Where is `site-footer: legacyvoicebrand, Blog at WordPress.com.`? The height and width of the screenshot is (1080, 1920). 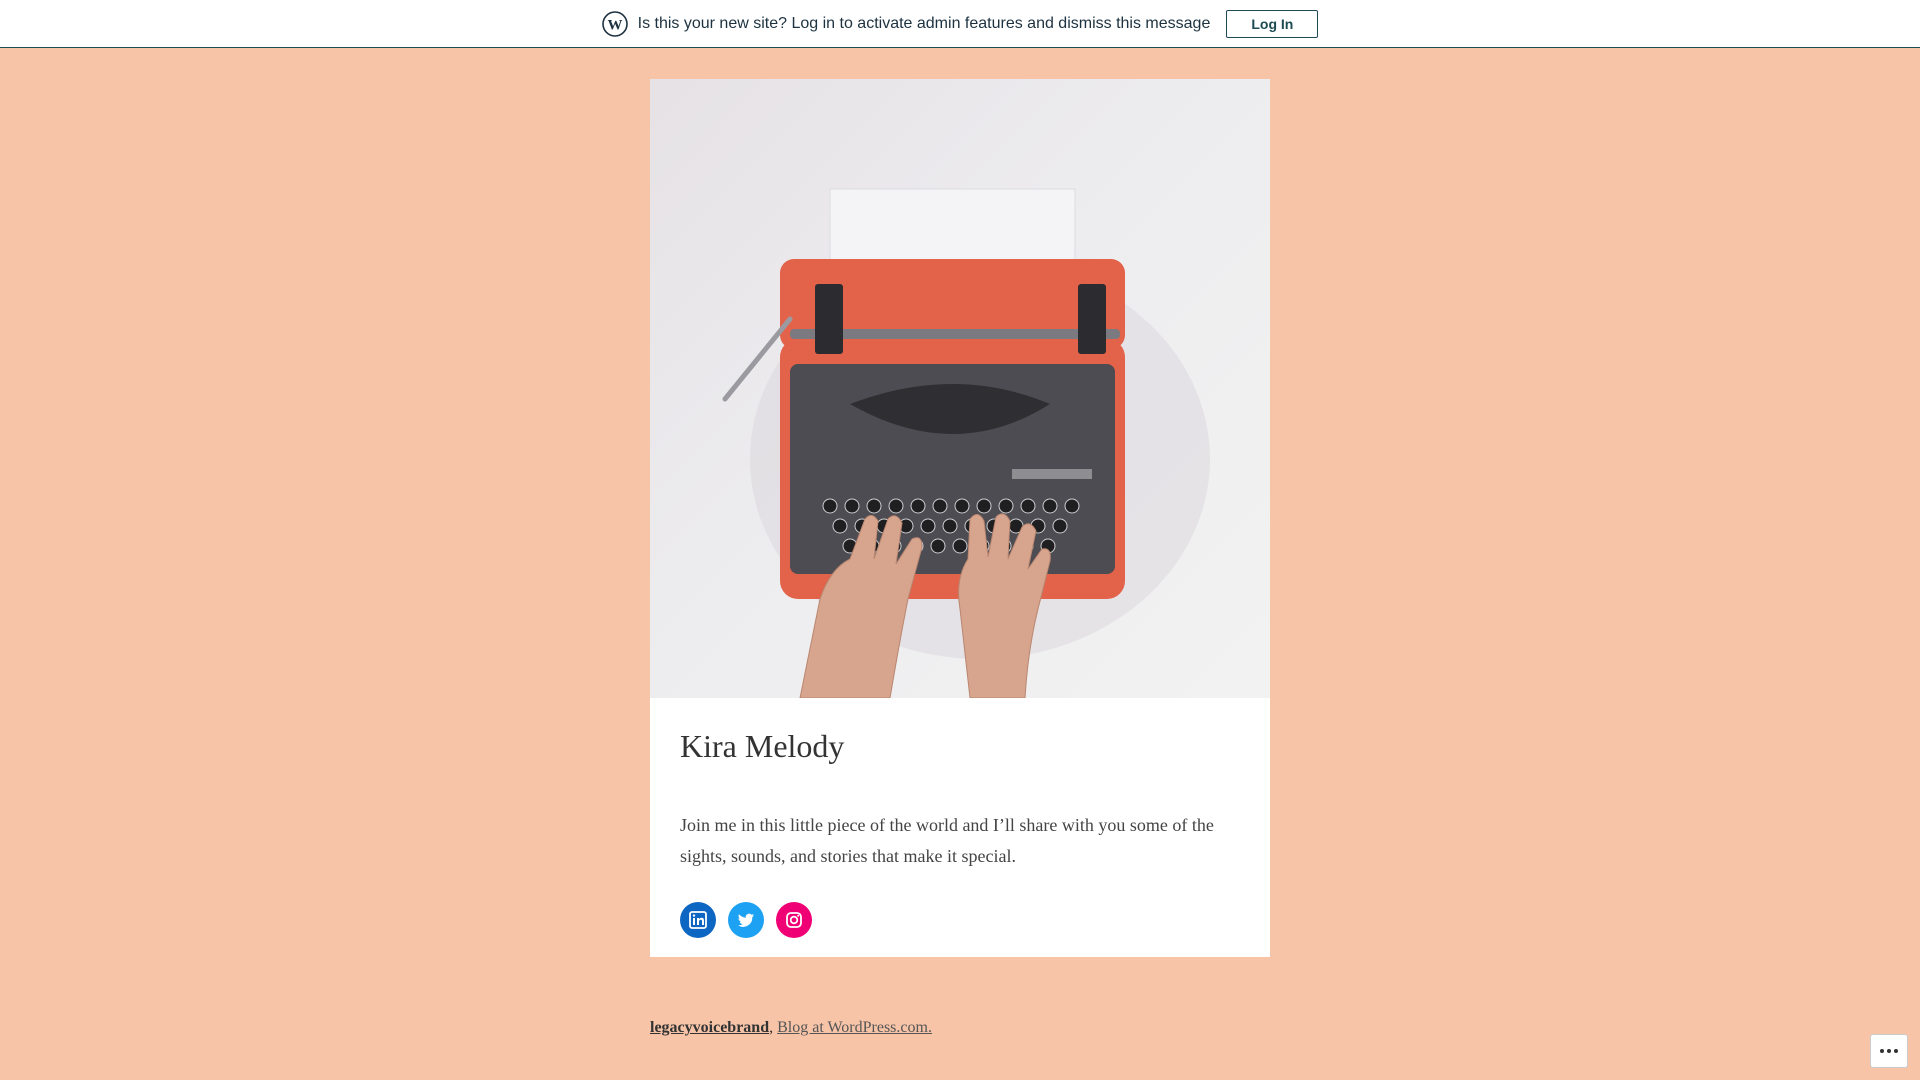
site-footer: legacyvoicebrand, Blog at WordPress.com. is located at coordinates (791, 1028).